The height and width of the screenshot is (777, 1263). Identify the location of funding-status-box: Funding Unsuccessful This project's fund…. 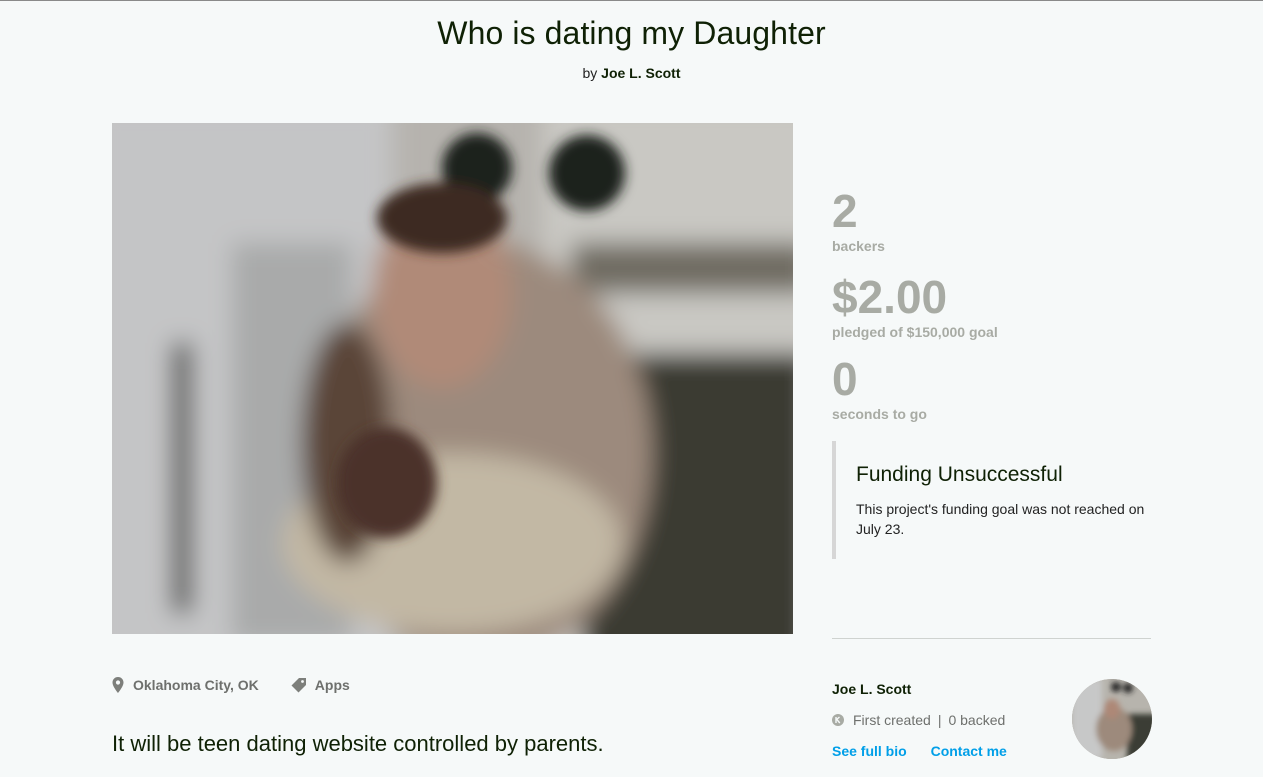
(992, 500).